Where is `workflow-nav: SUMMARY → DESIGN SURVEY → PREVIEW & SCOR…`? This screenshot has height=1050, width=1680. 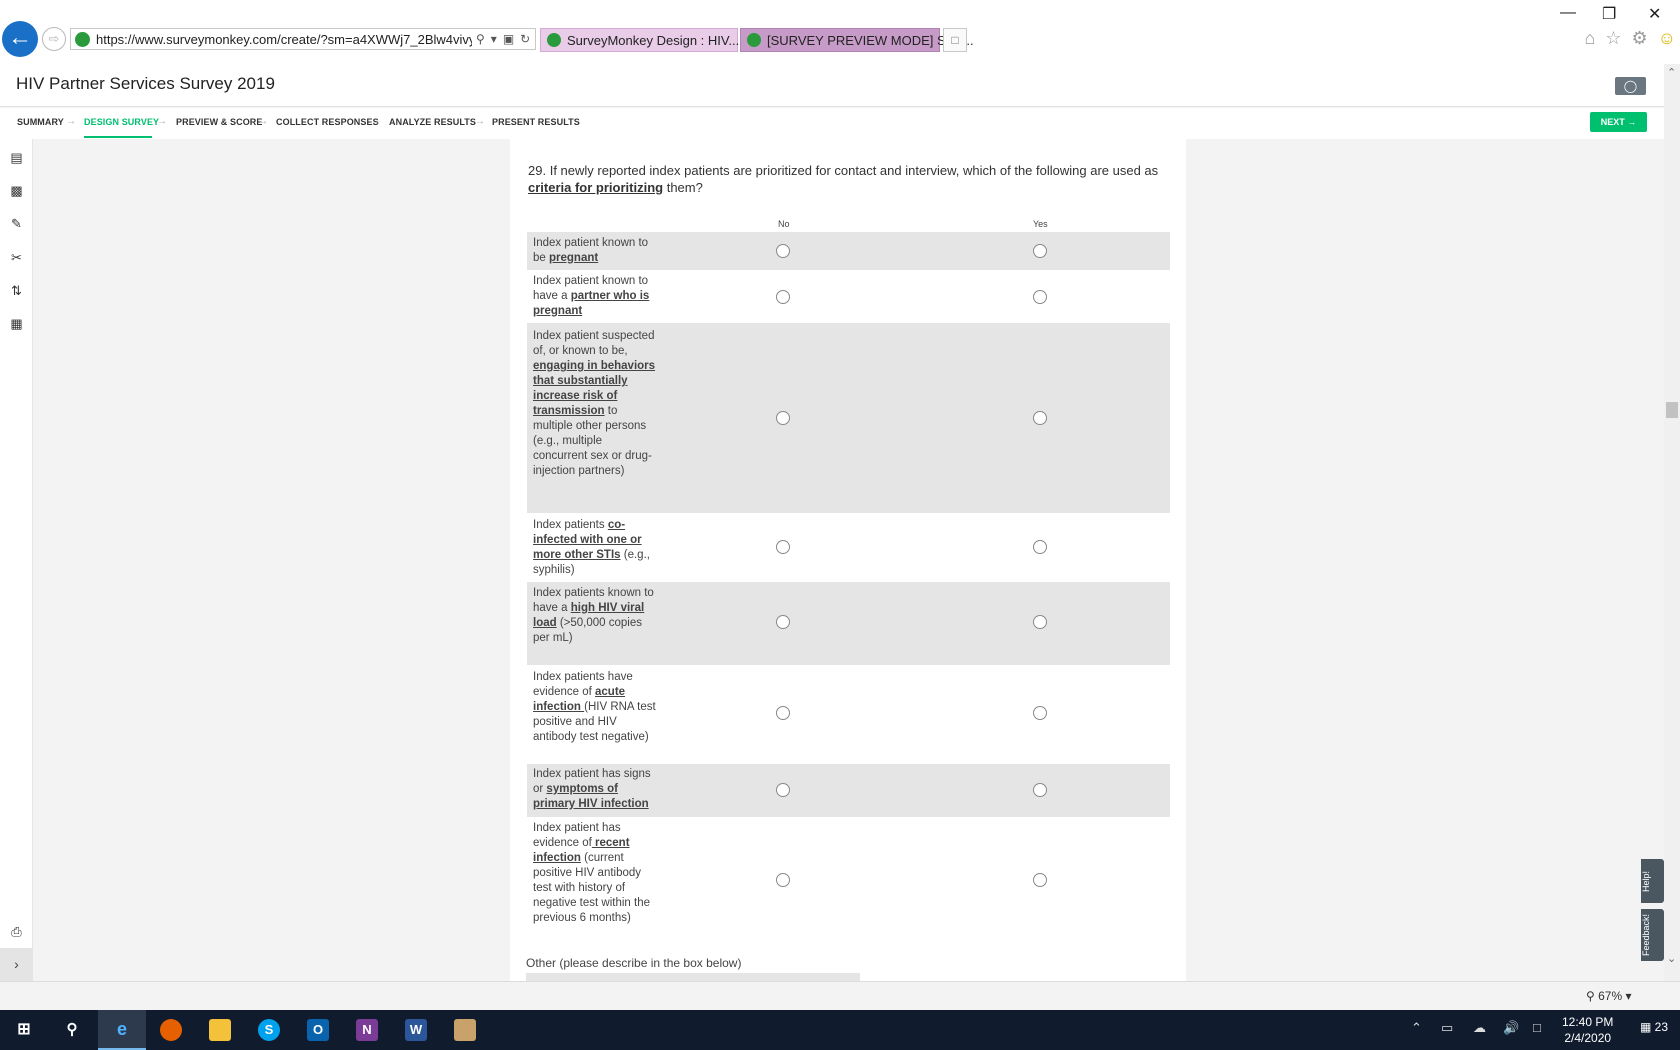
workflow-nav: SUMMARY → DESIGN SURVEY → PREVIEW & SCOR… is located at coordinates (832, 123).